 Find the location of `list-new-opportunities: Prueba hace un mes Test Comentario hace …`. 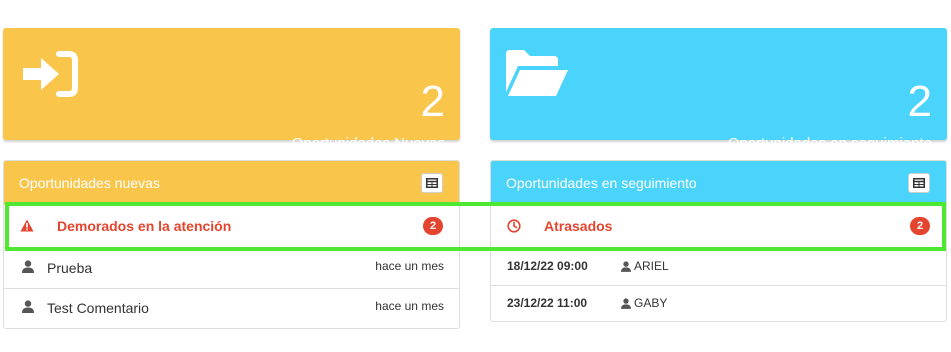

list-new-opportunities: Prueba hace un mes Test Comentario hace … is located at coordinates (231, 288).